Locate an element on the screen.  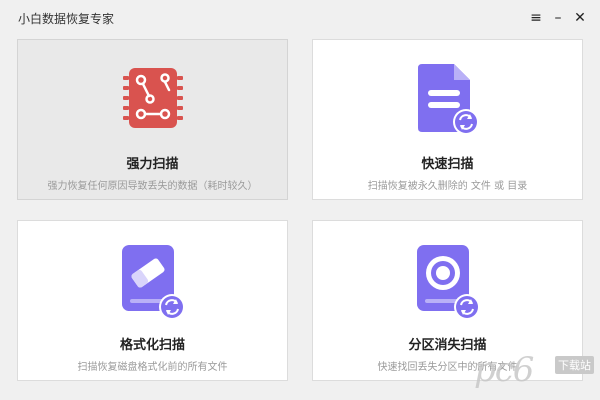
card-description: 扫描恢复被永久删除的 文件 或 目录 is located at coordinates (447, 186).